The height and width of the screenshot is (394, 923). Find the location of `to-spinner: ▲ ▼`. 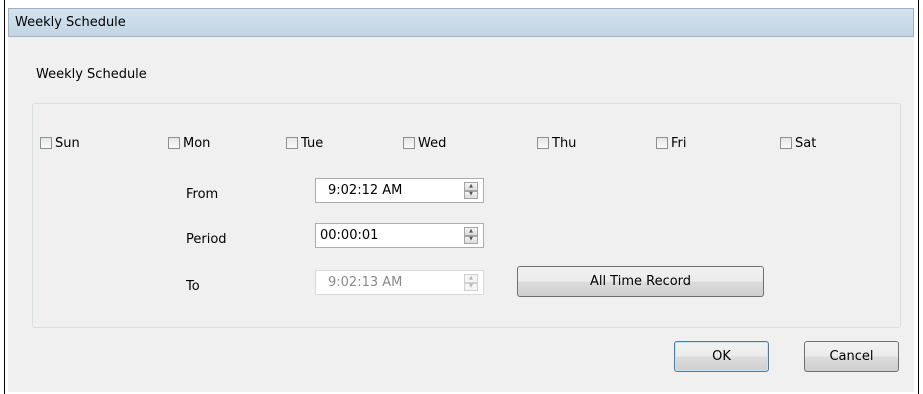

to-spinner: ▲ ▼ is located at coordinates (471, 282).